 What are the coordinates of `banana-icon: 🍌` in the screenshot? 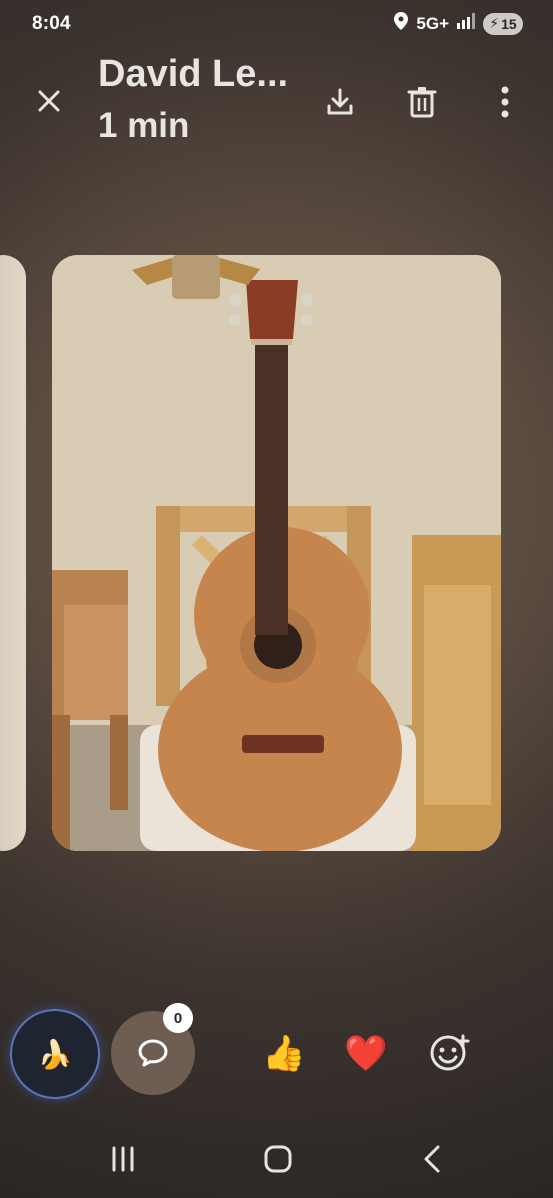 It's located at (55, 1054).